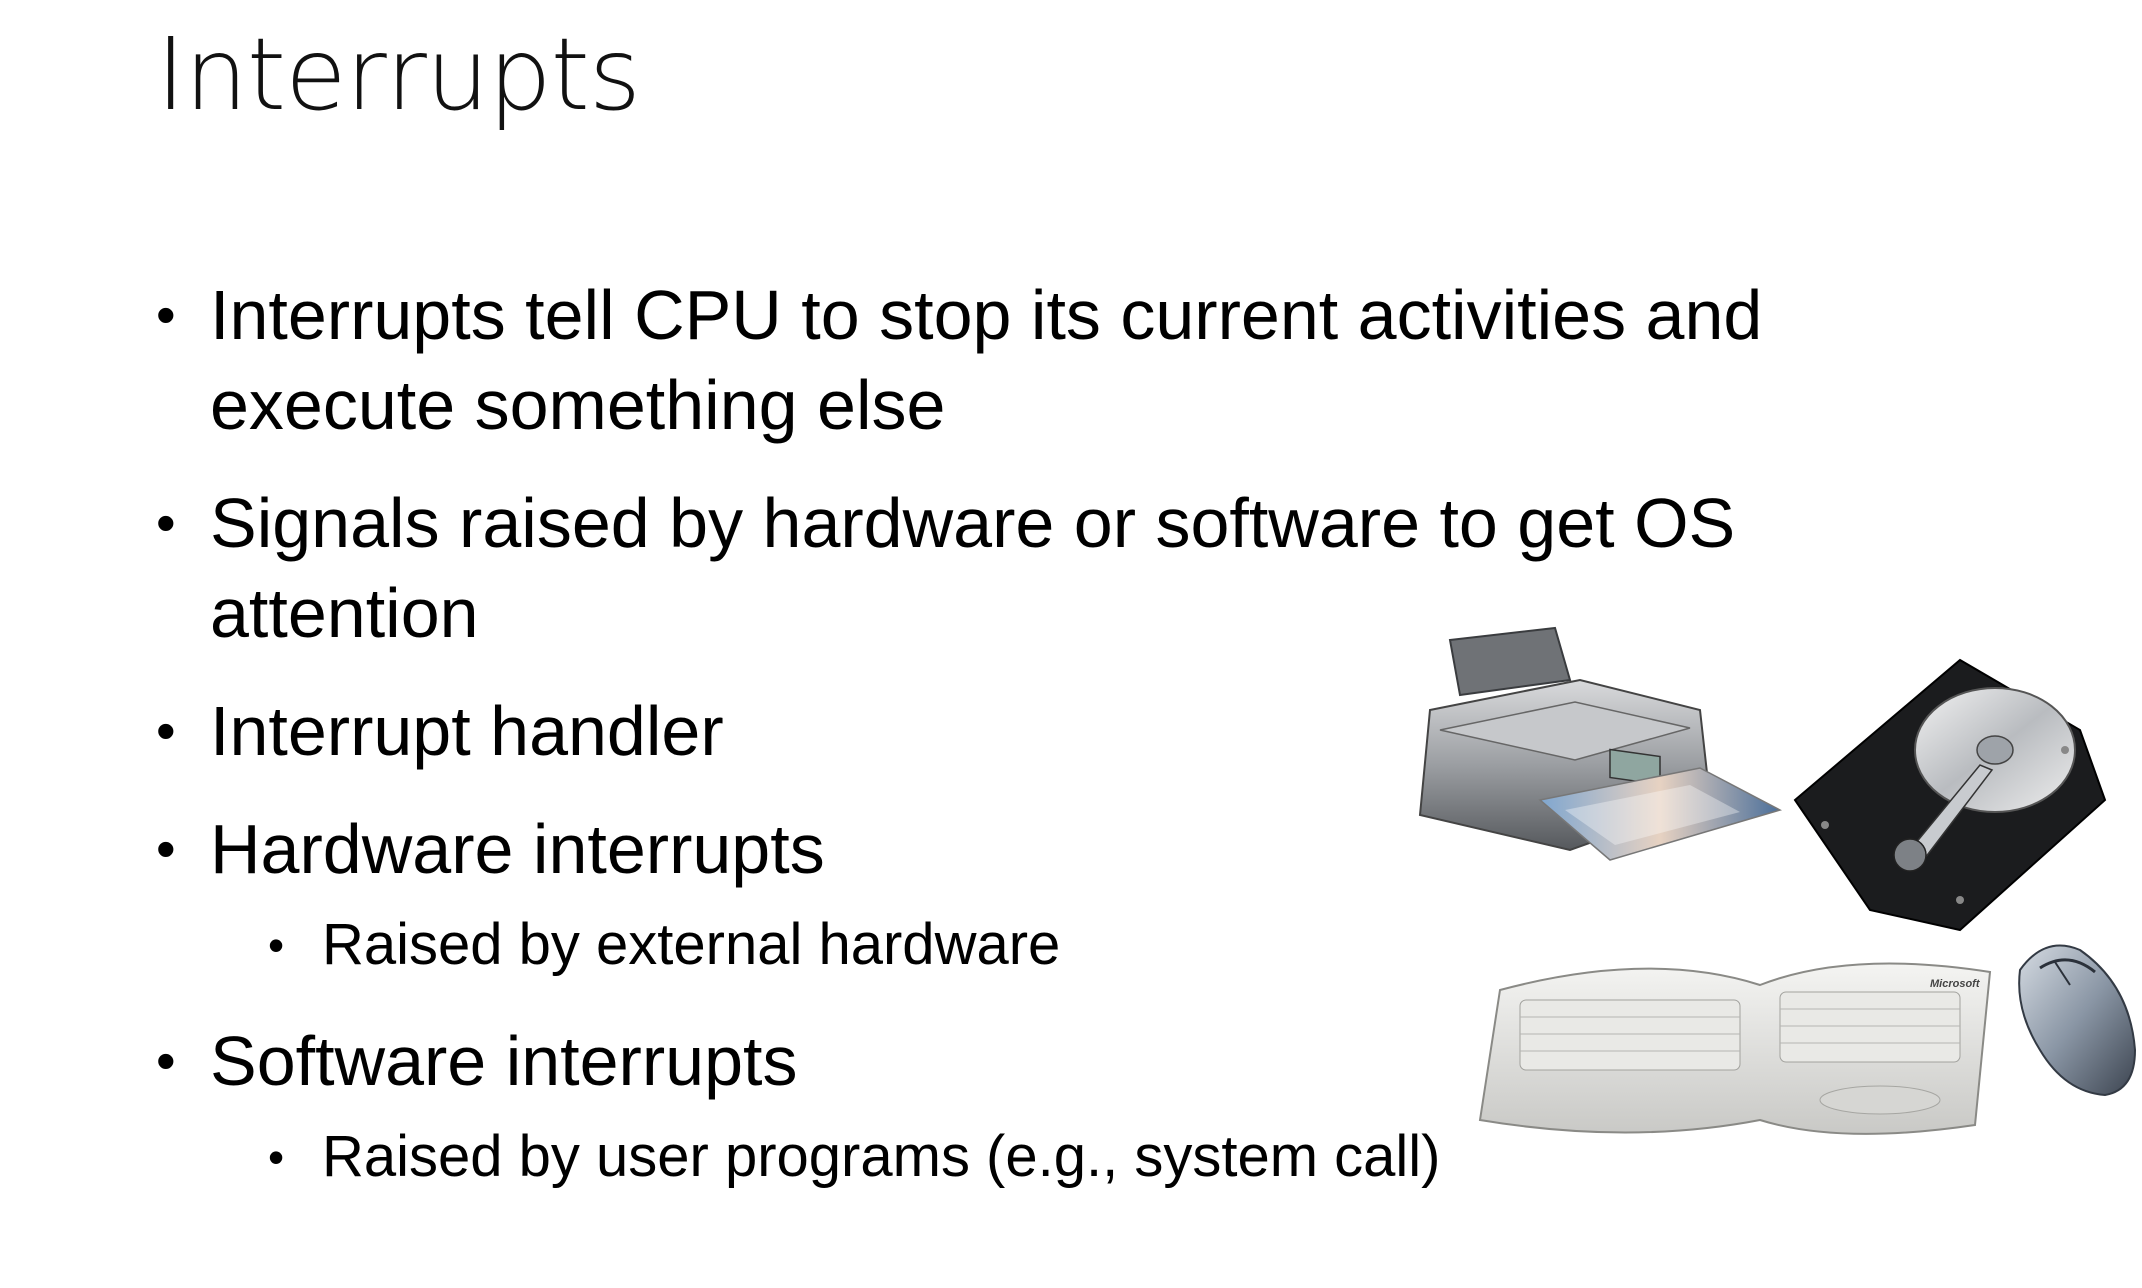  Describe the element at coordinates (1950, 795) in the screenshot. I see `hard-drive-icon` at that location.